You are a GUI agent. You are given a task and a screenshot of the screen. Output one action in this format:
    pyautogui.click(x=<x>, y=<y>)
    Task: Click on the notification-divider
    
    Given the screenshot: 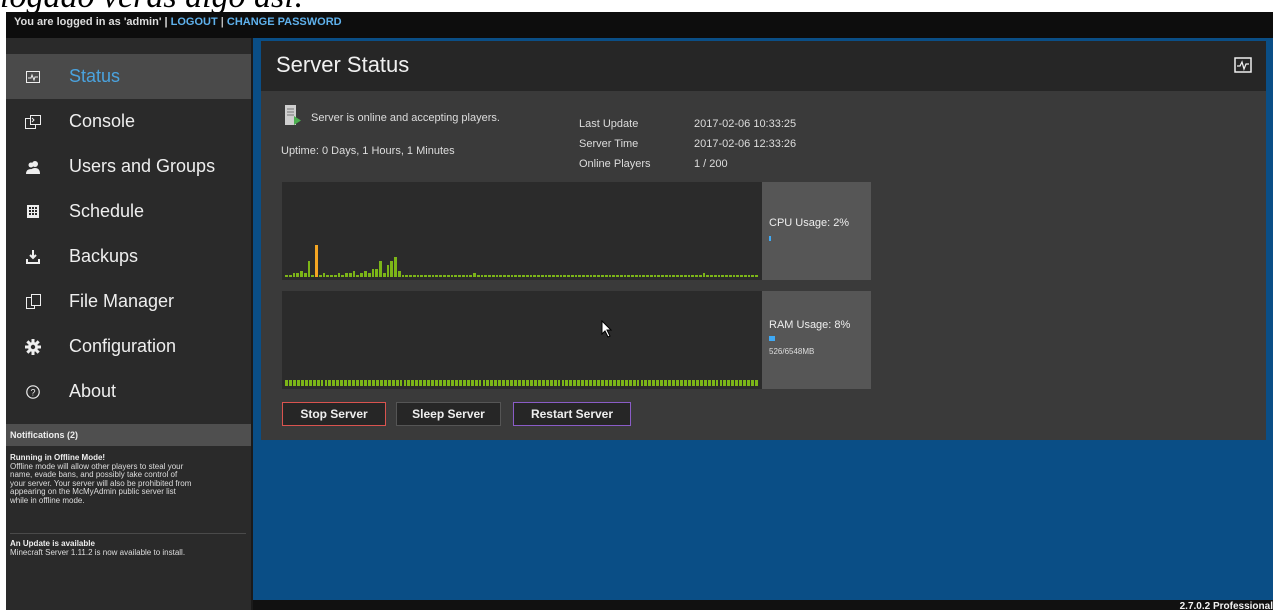 What is the action you would take?
    pyautogui.click(x=128, y=533)
    